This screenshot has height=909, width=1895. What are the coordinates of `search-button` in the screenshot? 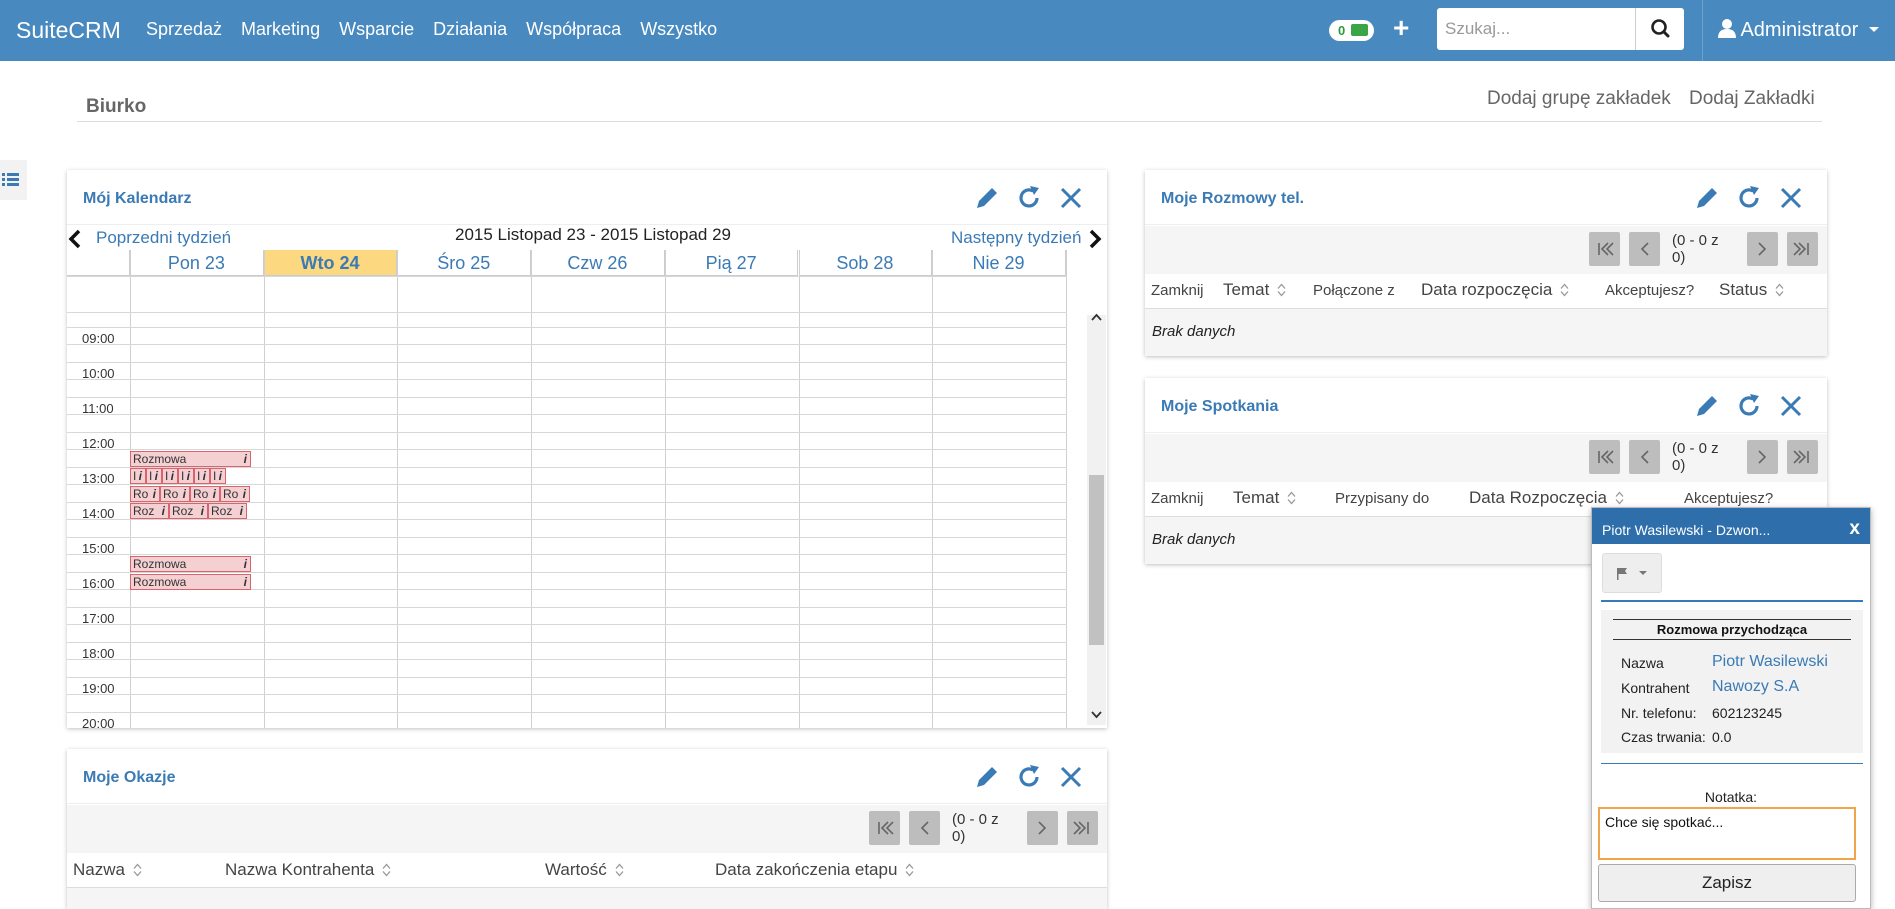 It's located at (1659, 29).